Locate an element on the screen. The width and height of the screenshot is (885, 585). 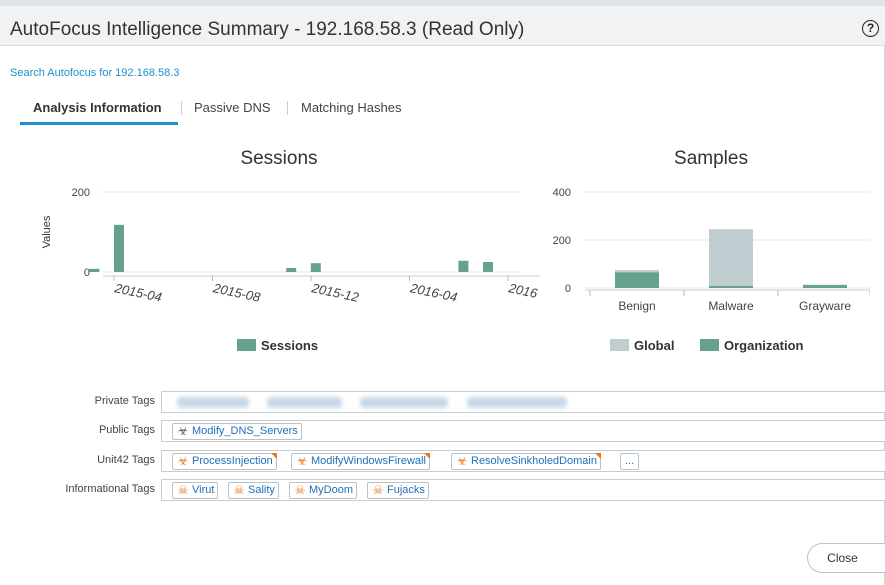
sessions-x-tick-label: 2015-12 is located at coordinates (335, 292).